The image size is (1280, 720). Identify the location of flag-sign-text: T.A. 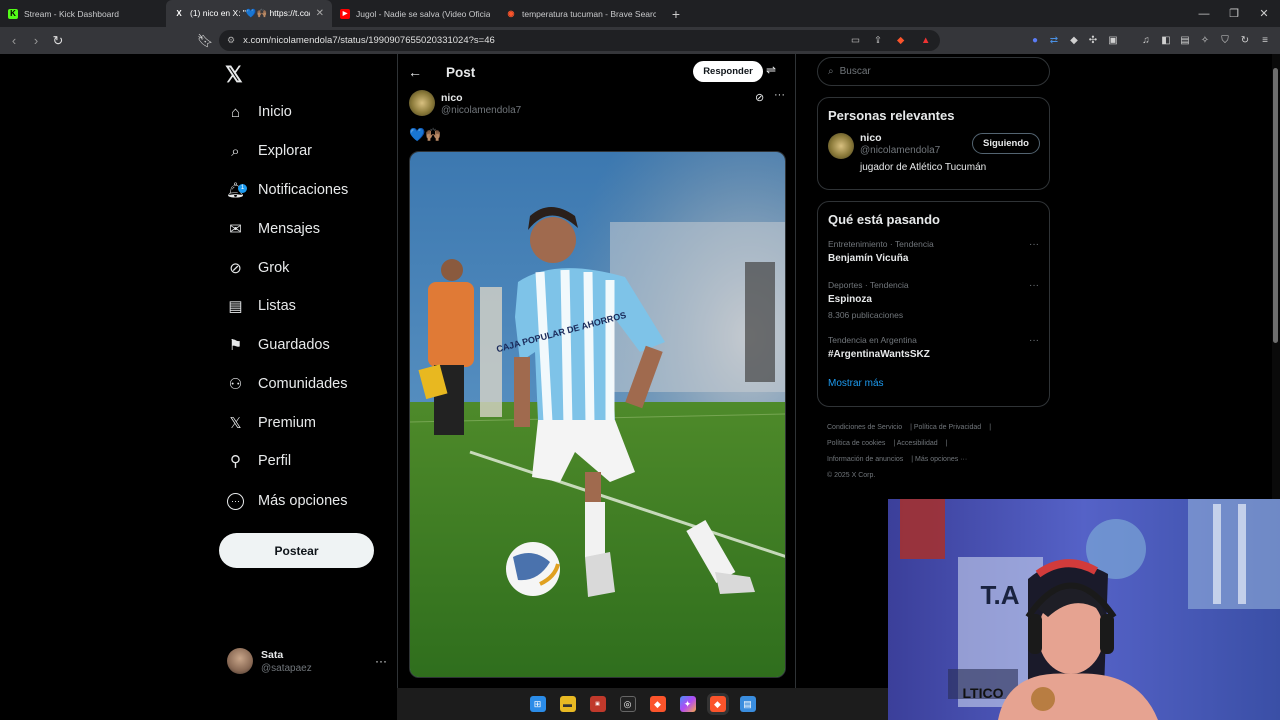
(1000, 595).